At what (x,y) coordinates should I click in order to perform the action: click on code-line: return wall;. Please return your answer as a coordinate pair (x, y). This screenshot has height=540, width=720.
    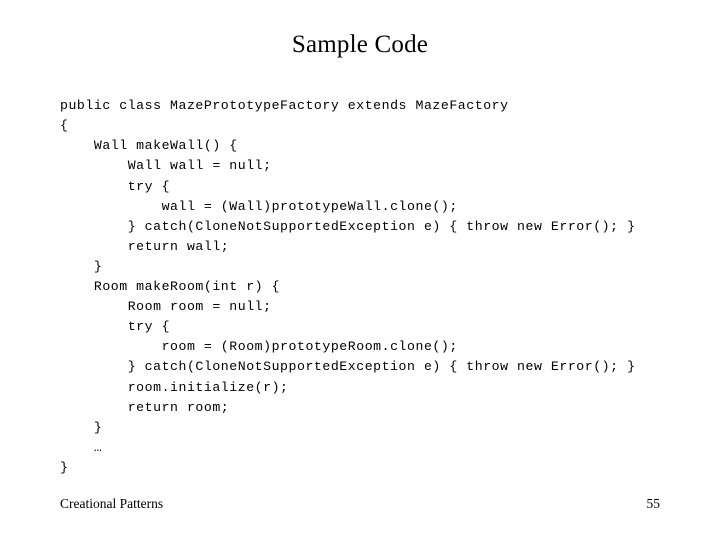
    Looking at the image, I should click on (145, 246).